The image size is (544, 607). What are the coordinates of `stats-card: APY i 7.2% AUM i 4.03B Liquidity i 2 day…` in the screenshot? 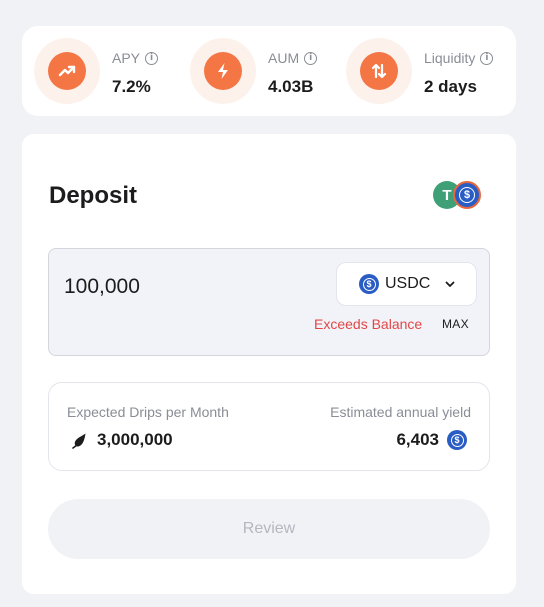 It's located at (269, 71).